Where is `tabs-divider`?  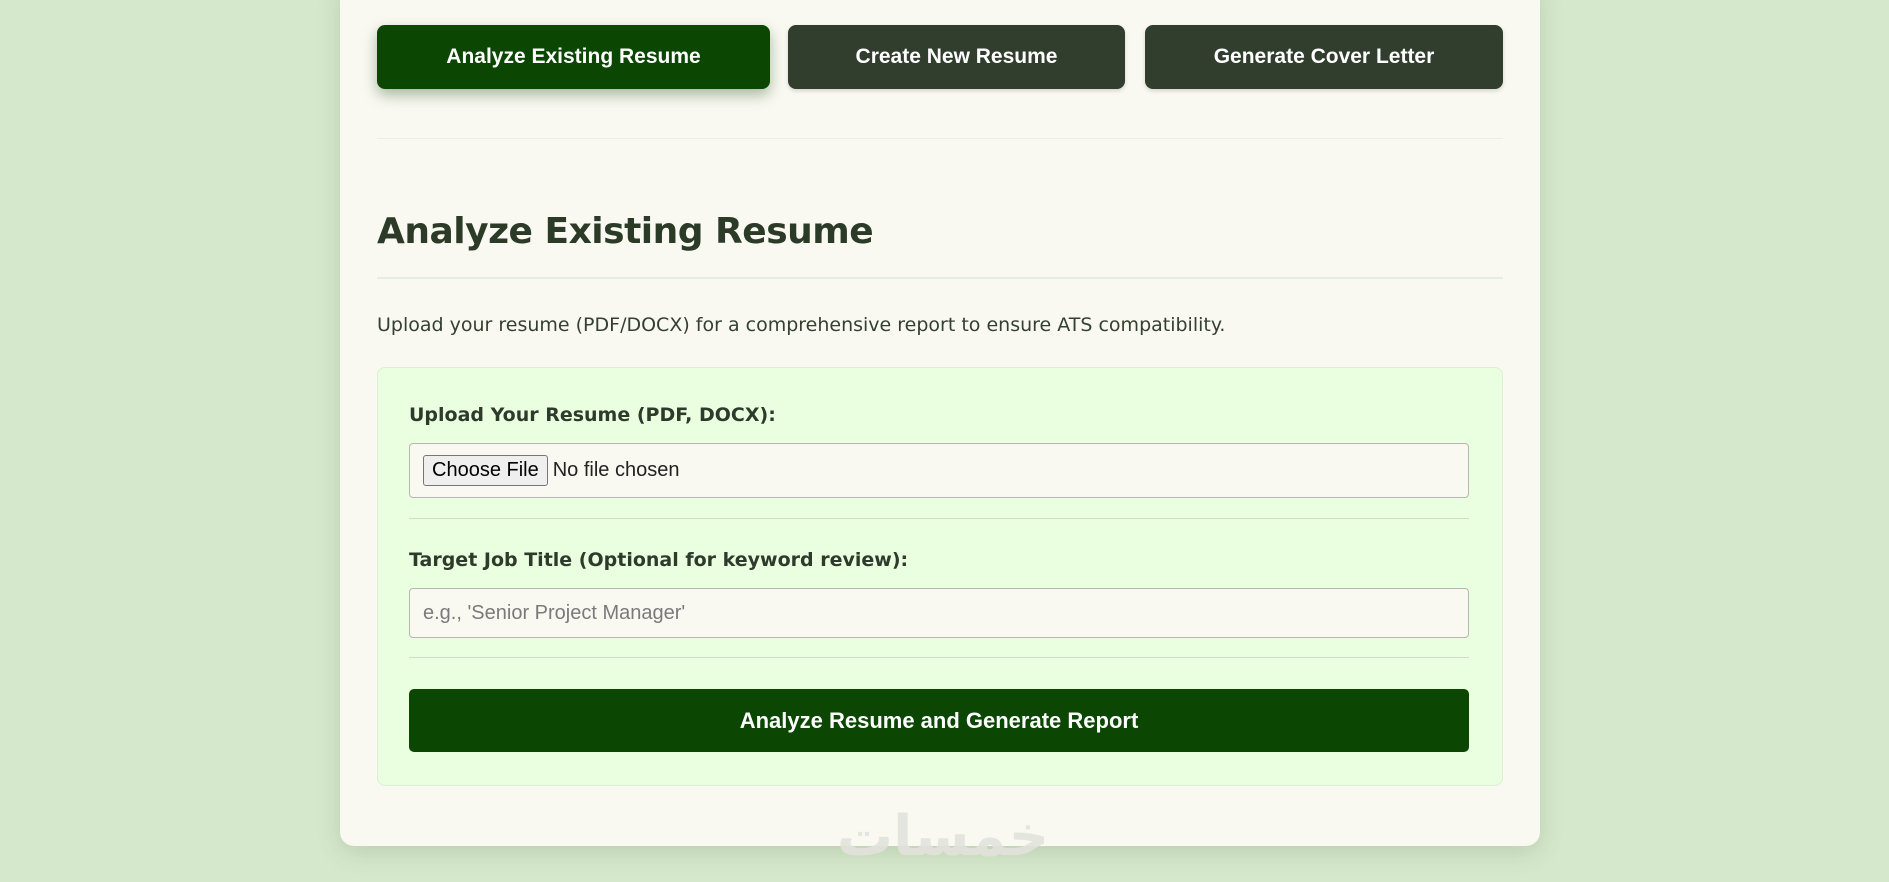 tabs-divider is located at coordinates (940, 138).